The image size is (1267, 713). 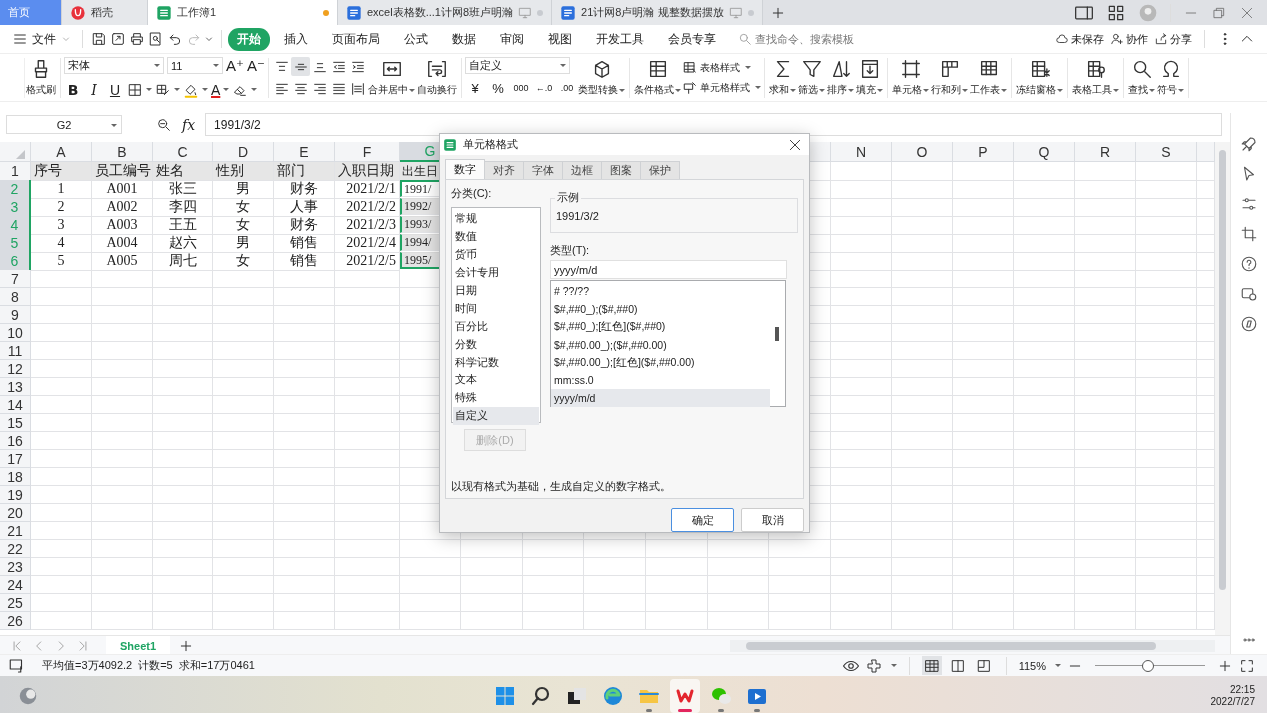 What do you see at coordinates (195, 65) in the screenshot?
I see `font-size-select: 11` at bounding box center [195, 65].